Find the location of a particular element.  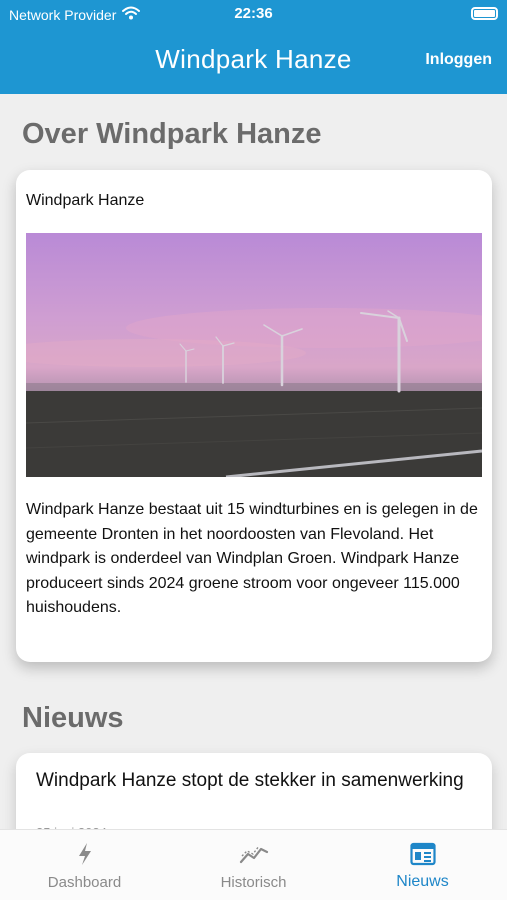

login-button: Inloggen is located at coordinates (458, 60).